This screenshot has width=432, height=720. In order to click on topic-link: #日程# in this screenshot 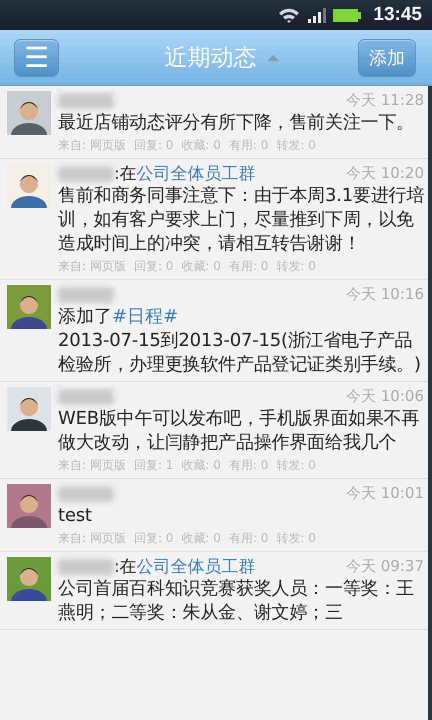, I will do `click(145, 317)`.